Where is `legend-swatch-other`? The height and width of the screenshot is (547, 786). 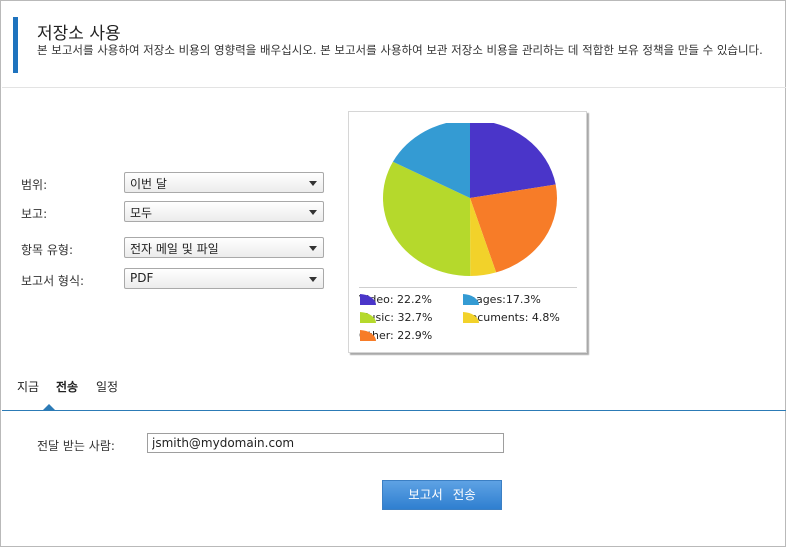 legend-swatch-other is located at coordinates (368, 335).